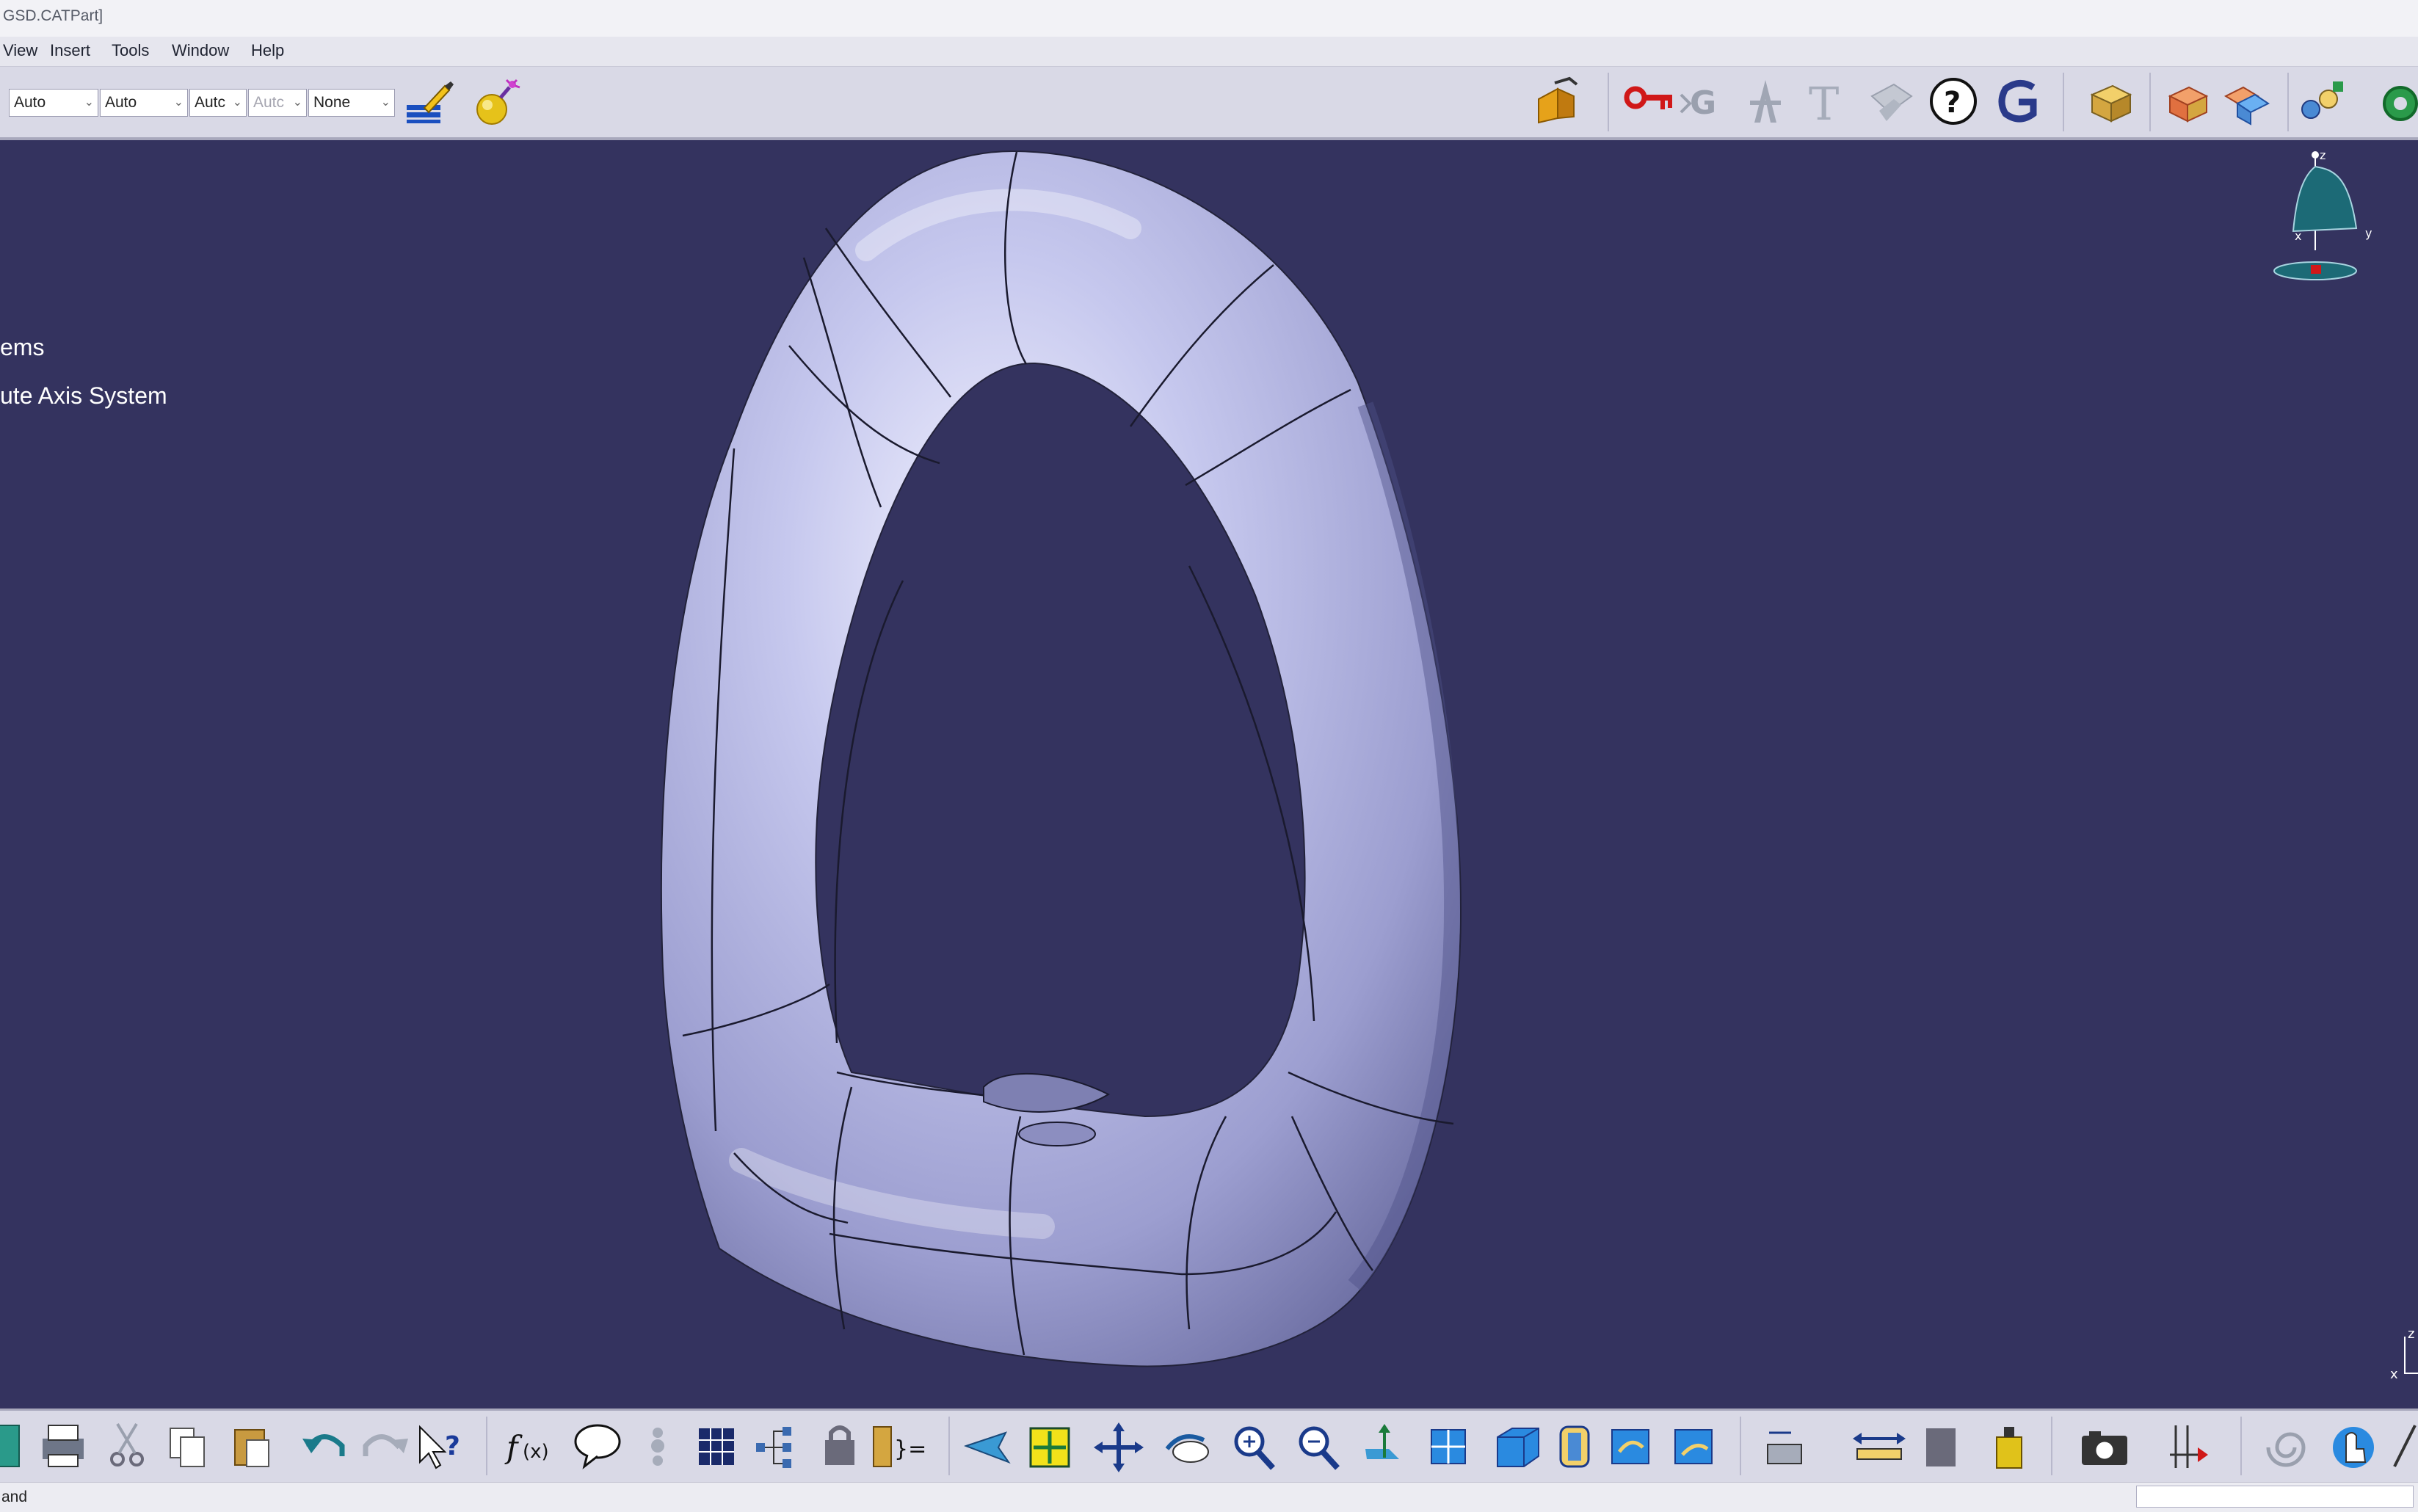  What do you see at coordinates (187, 1447) in the screenshot?
I see `copy-icon` at bounding box center [187, 1447].